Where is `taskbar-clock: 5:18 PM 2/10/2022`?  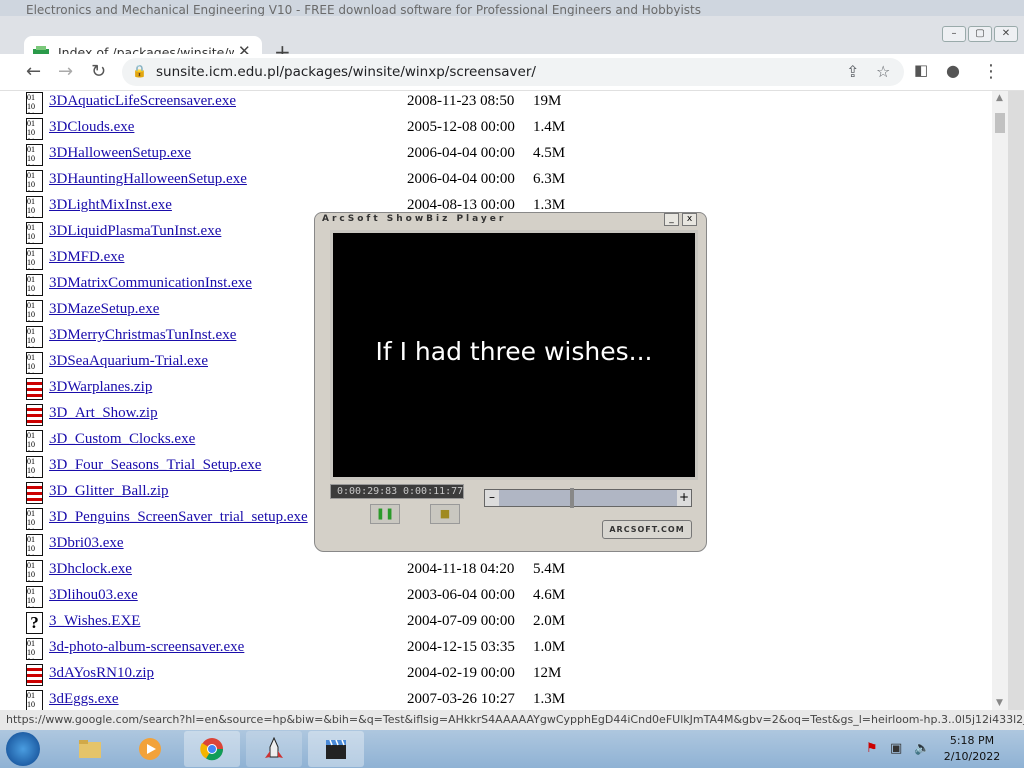 taskbar-clock: 5:18 PM 2/10/2022 is located at coordinates (972, 749).